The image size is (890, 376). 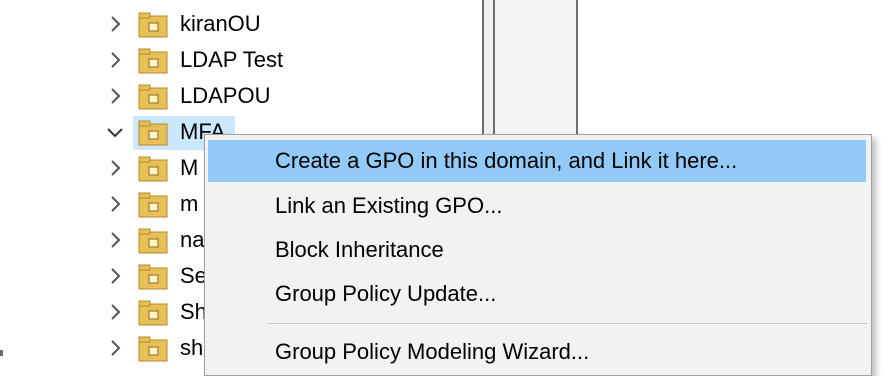 What do you see at coordinates (567, 323) in the screenshot?
I see `menu-separator` at bounding box center [567, 323].